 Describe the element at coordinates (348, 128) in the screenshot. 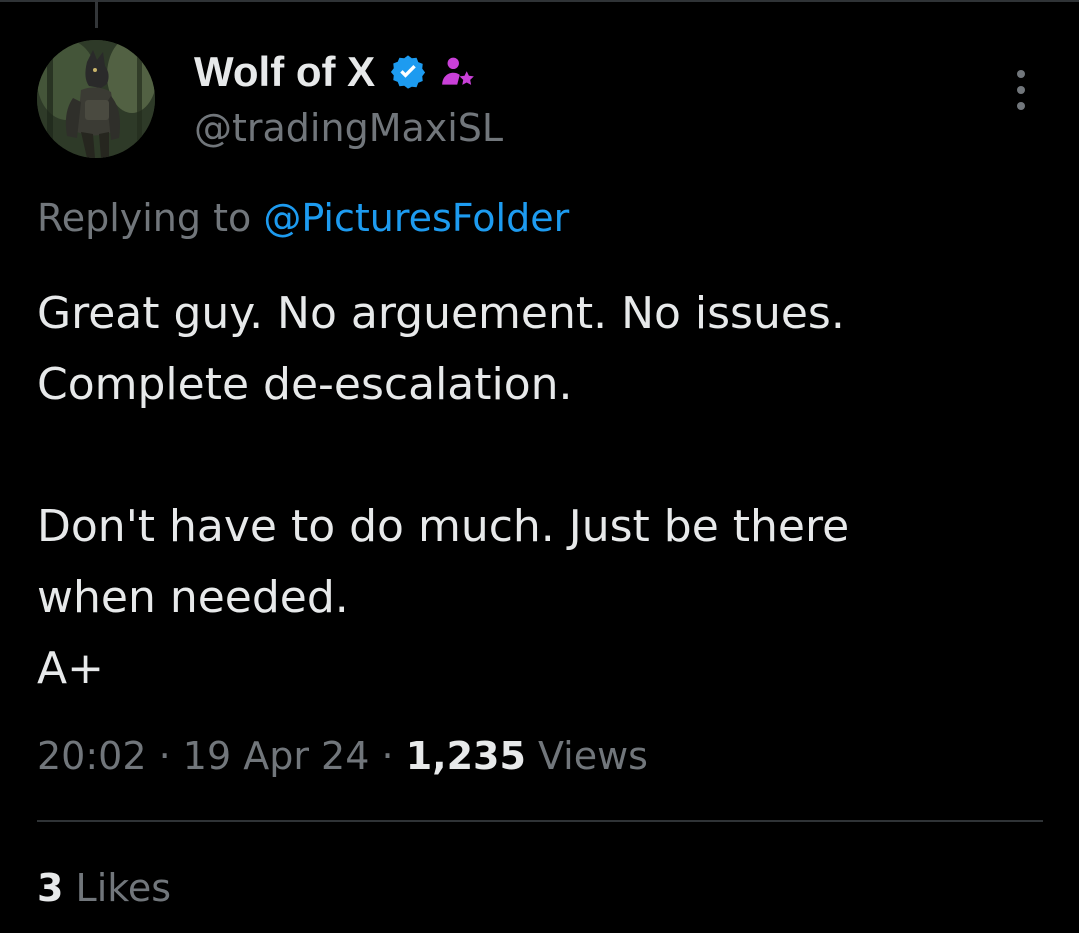

I see `author-handle: @tradingMaxiSL` at that location.